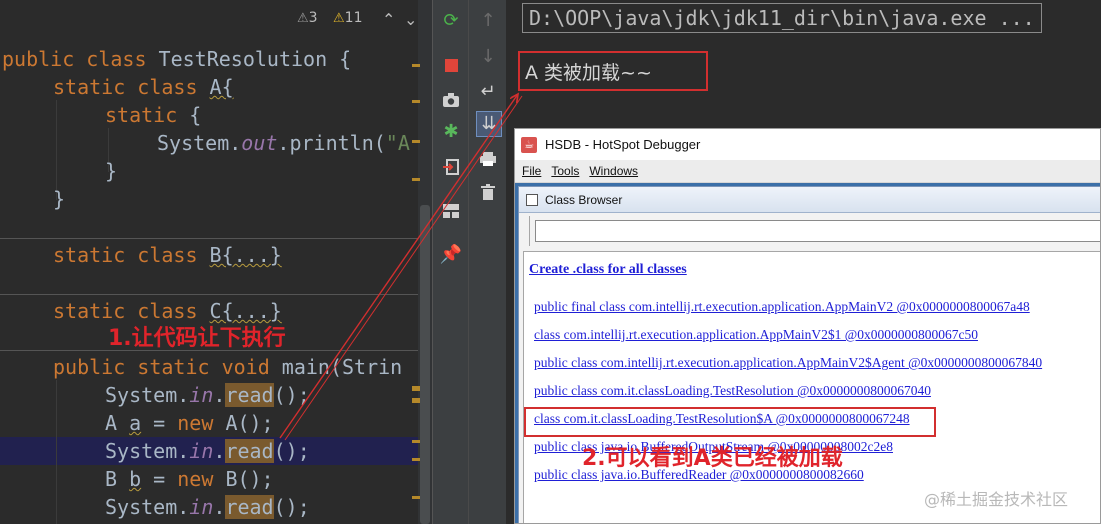 The image size is (1101, 524). Describe the element at coordinates (608, 270) in the screenshot. I see `create-class-for-all-link: Create .class for all classes` at that location.